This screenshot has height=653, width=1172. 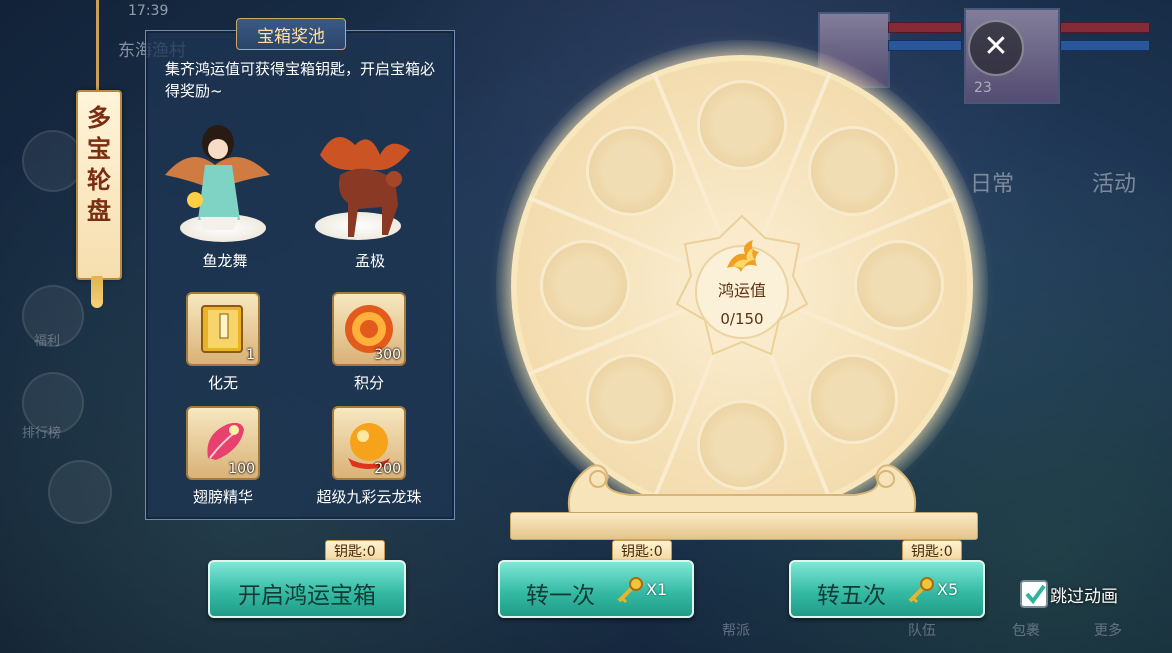 I want to click on fortune-value-label: 鸿运值, so click(x=741, y=290).